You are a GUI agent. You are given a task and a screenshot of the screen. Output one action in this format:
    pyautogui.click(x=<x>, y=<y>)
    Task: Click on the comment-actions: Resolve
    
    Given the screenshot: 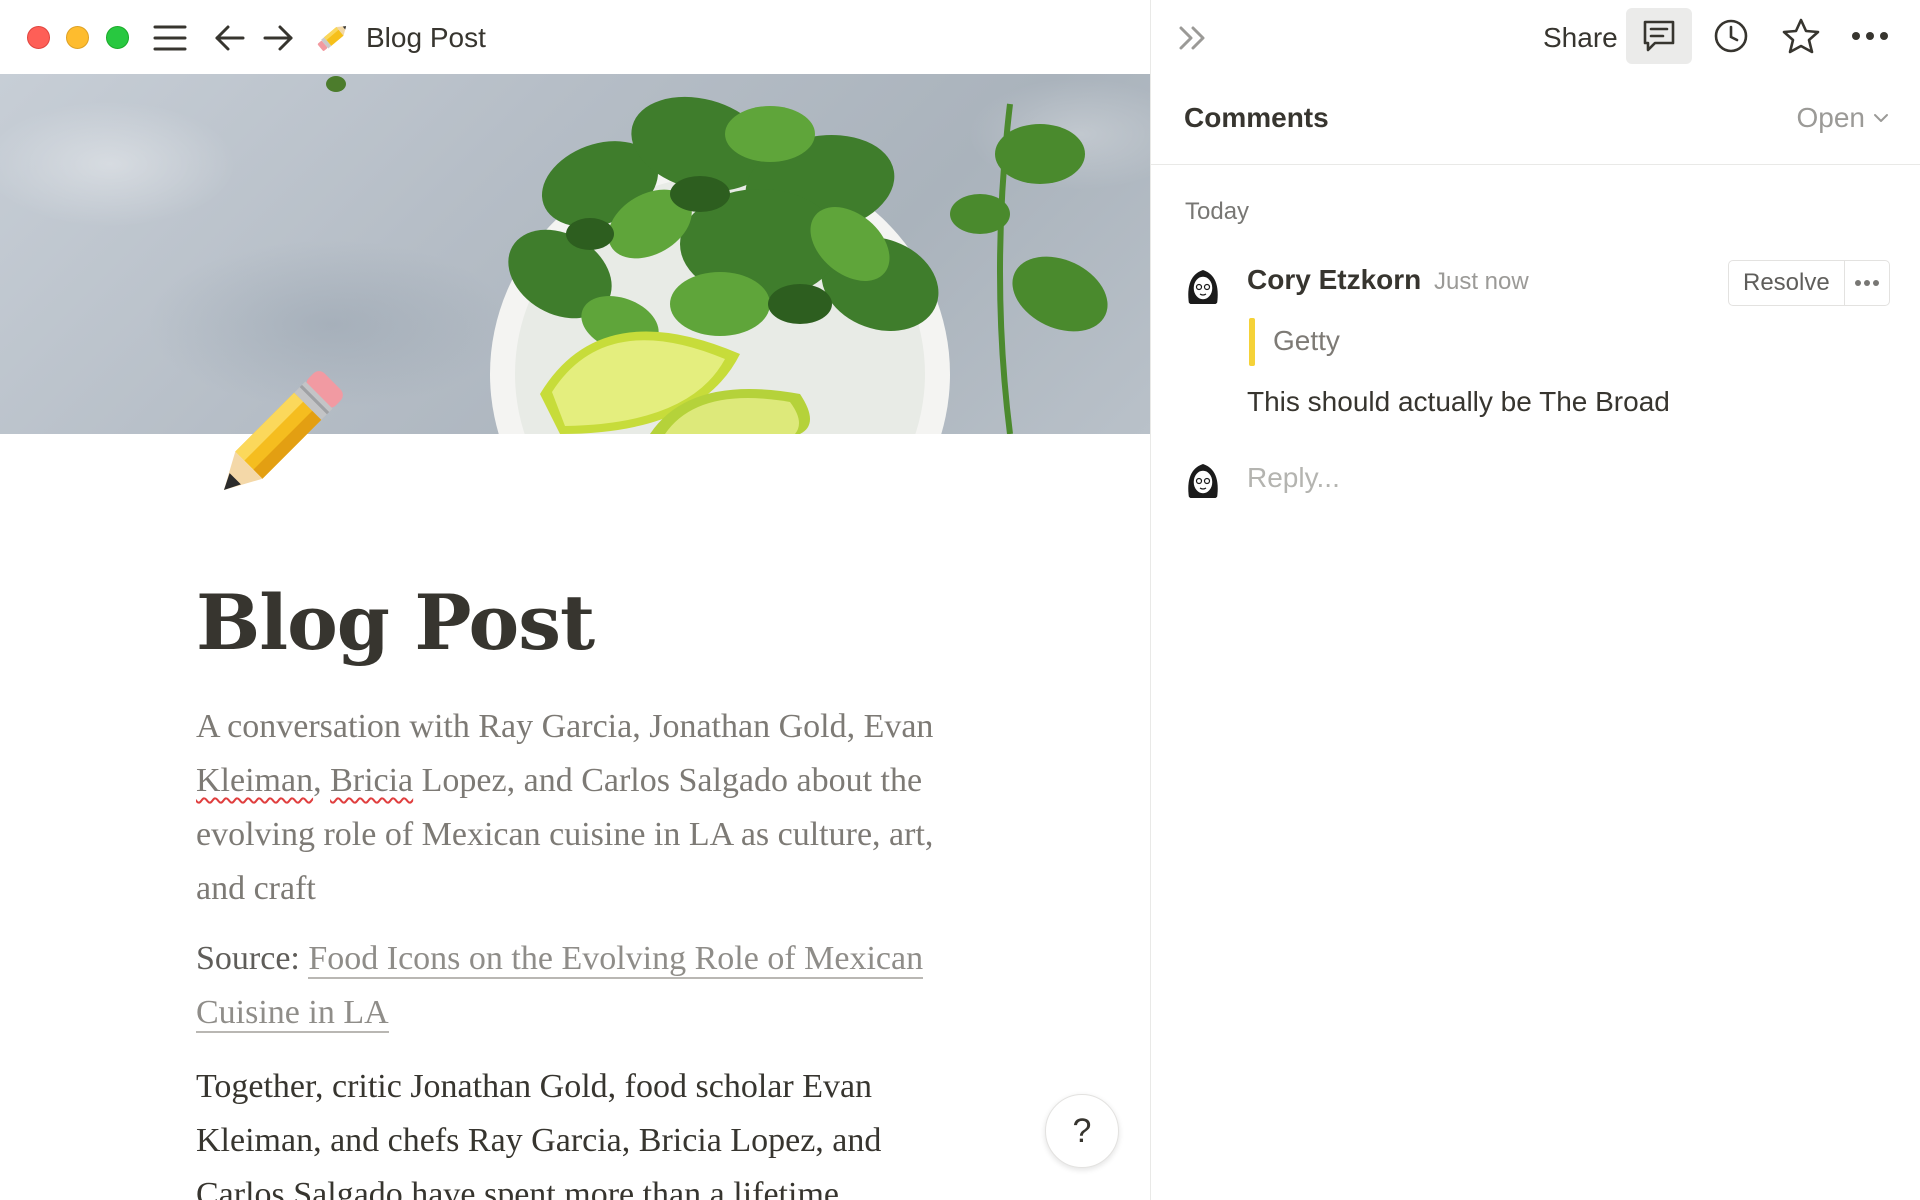 What is the action you would take?
    pyautogui.click(x=1809, y=283)
    